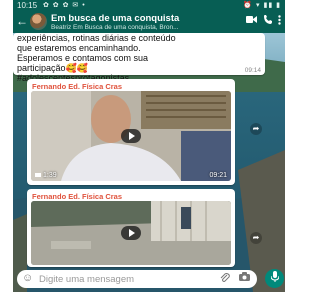  I want to click on message-time: 09:21, so click(218, 175).